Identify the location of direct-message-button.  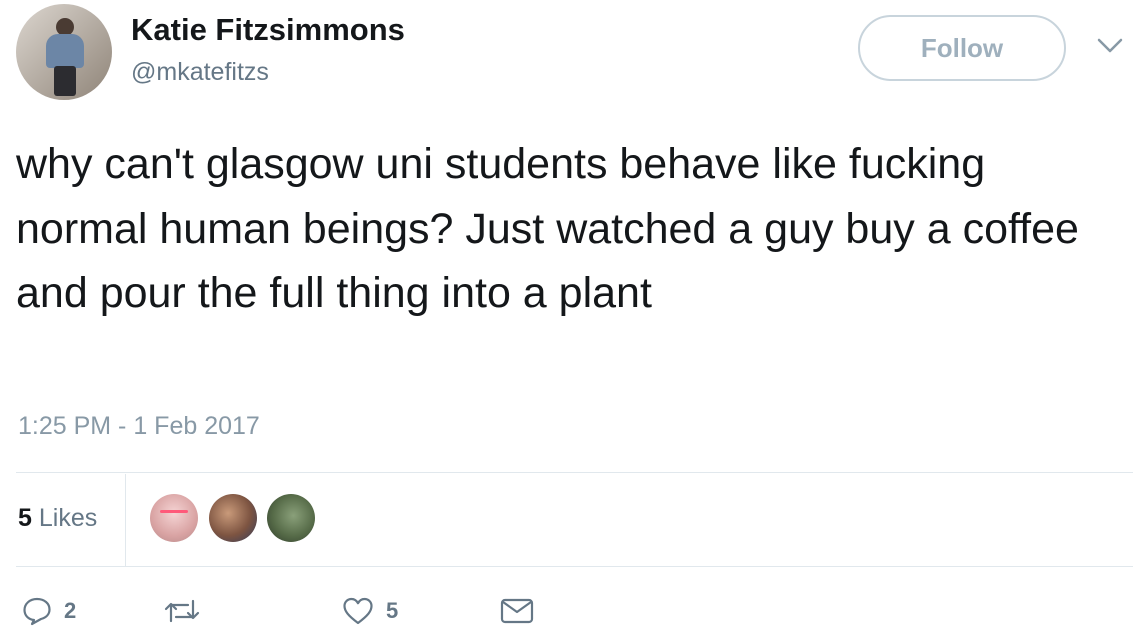
(517, 611).